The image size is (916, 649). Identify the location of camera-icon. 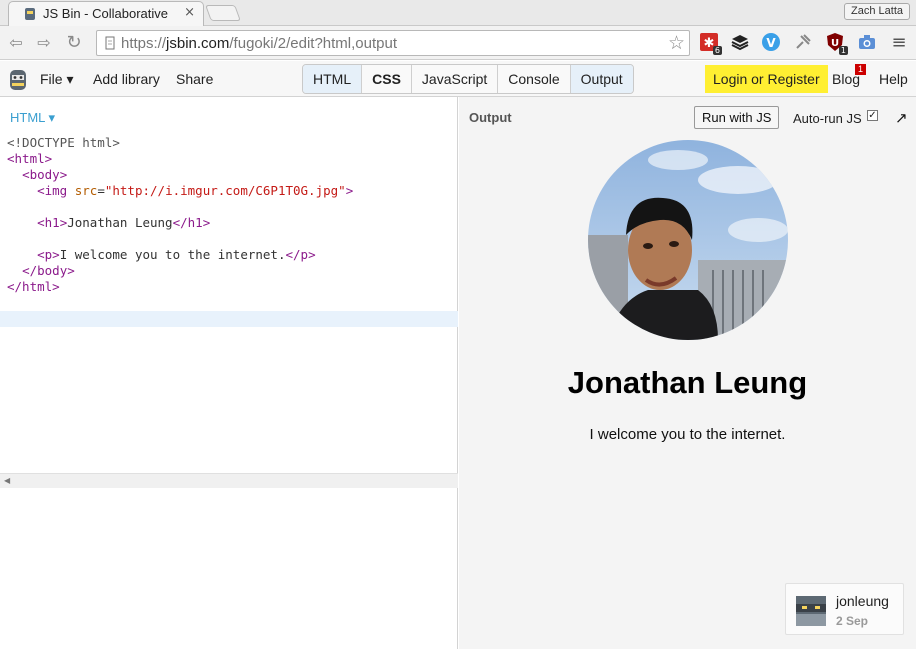
(867, 42).